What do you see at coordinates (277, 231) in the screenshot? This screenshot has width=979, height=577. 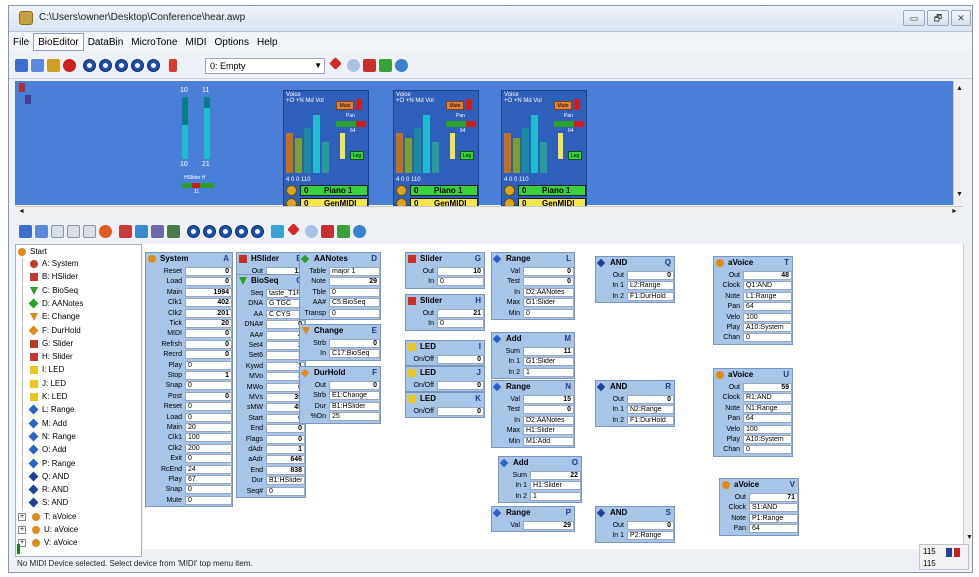 I see `link-icon` at bounding box center [277, 231].